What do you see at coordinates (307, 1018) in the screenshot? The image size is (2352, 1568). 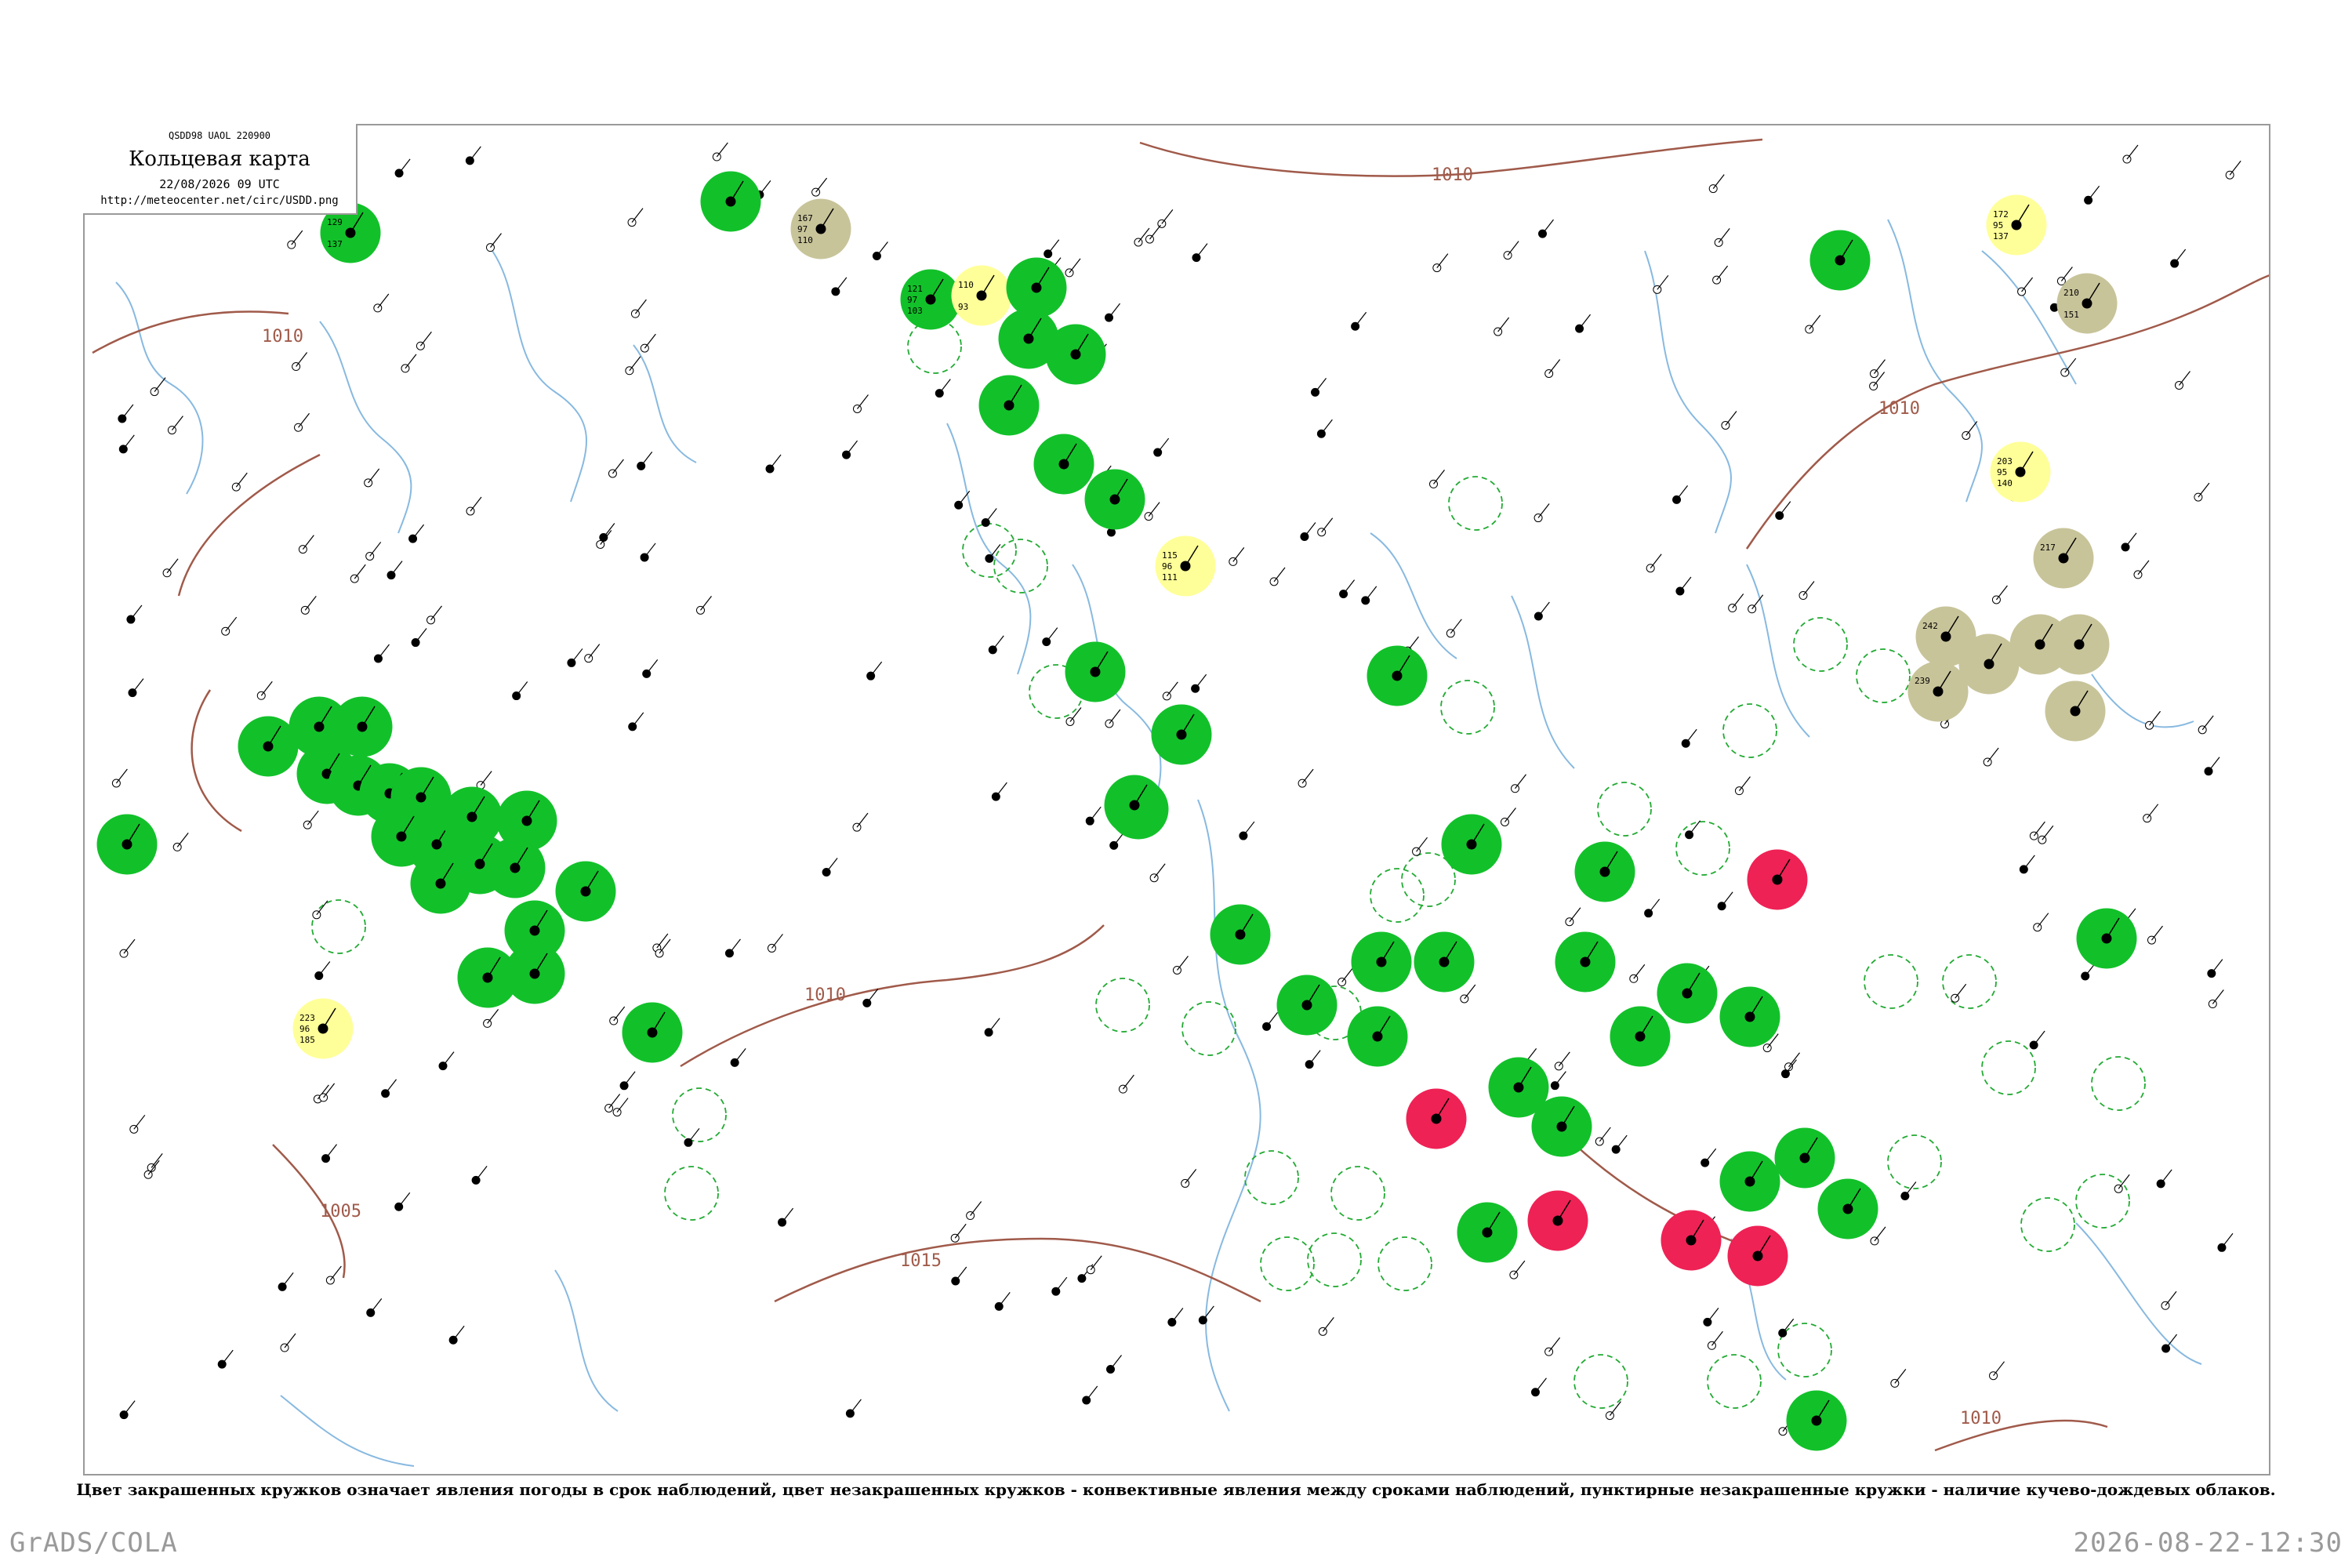 I see `station-value: 223` at bounding box center [307, 1018].